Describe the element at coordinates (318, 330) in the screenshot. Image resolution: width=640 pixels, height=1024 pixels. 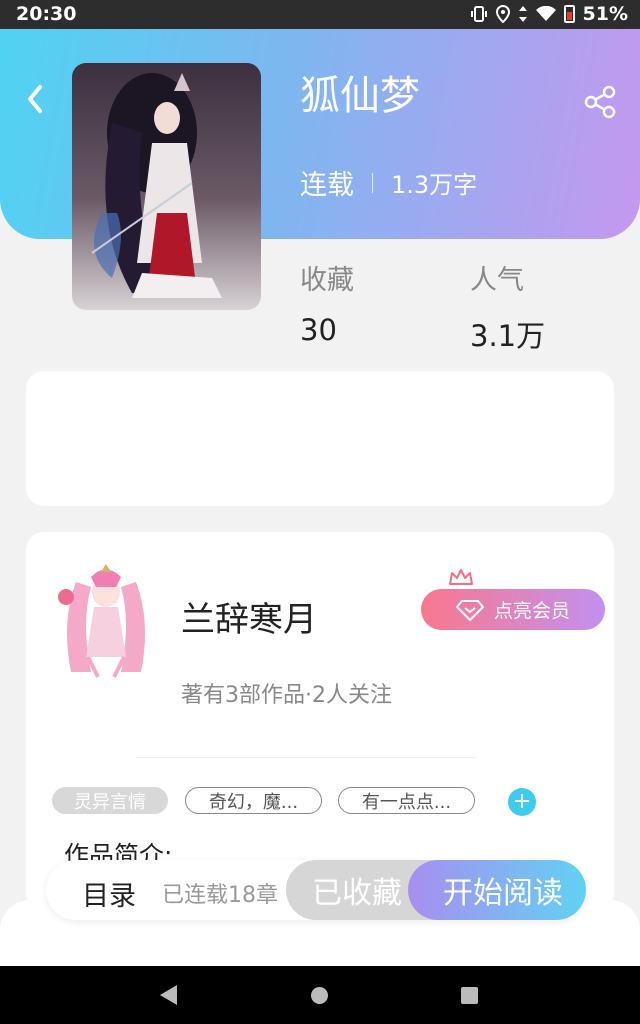
I see `favorites-value: 30` at that location.